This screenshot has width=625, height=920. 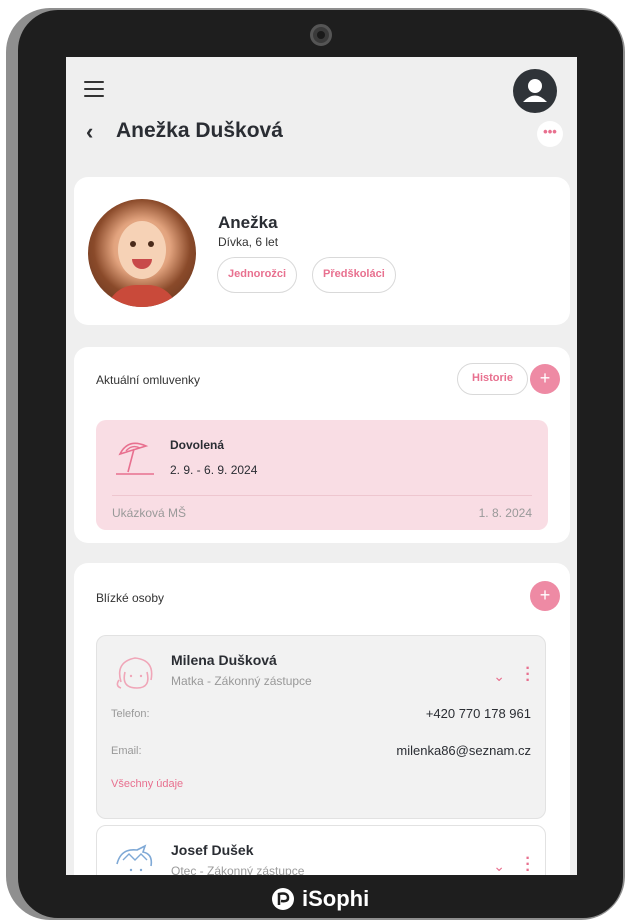 I want to click on brand-name: iSophi, so click(x=336, y=898).